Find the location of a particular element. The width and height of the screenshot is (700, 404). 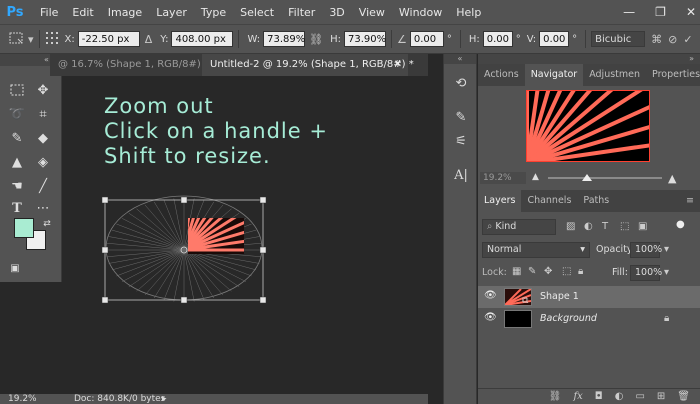

filter-toggle-icon: ● is located at coordinates (680, 224).